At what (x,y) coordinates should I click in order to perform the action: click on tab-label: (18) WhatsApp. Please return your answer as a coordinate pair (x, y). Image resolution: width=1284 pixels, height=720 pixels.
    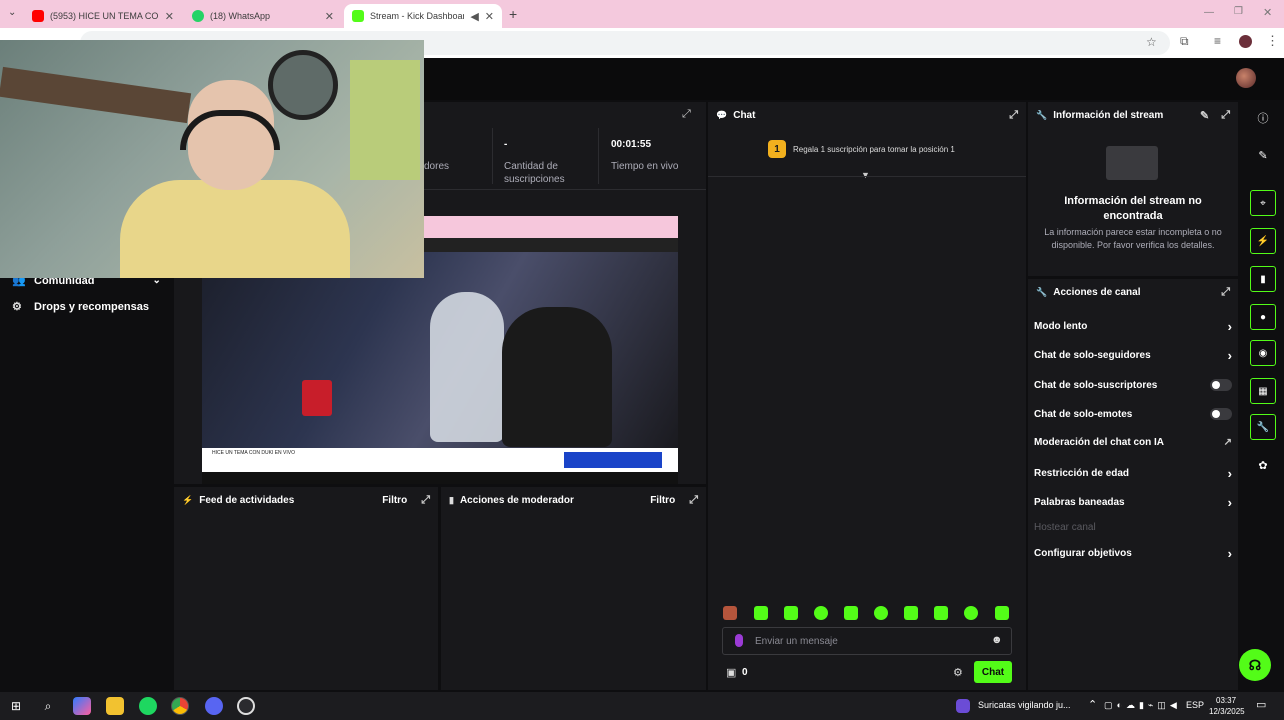
    Looking at the image, I should click on (240, 16).